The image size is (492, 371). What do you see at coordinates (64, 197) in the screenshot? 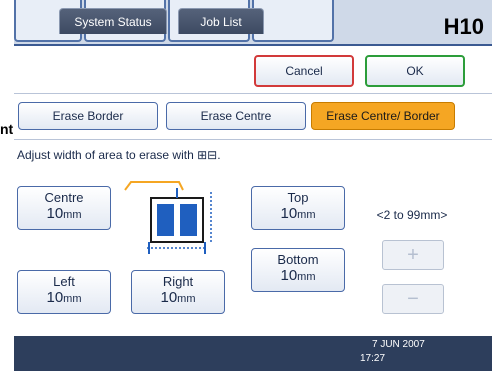
I see `centre-label: Centre` at bounding box center [64, 197].